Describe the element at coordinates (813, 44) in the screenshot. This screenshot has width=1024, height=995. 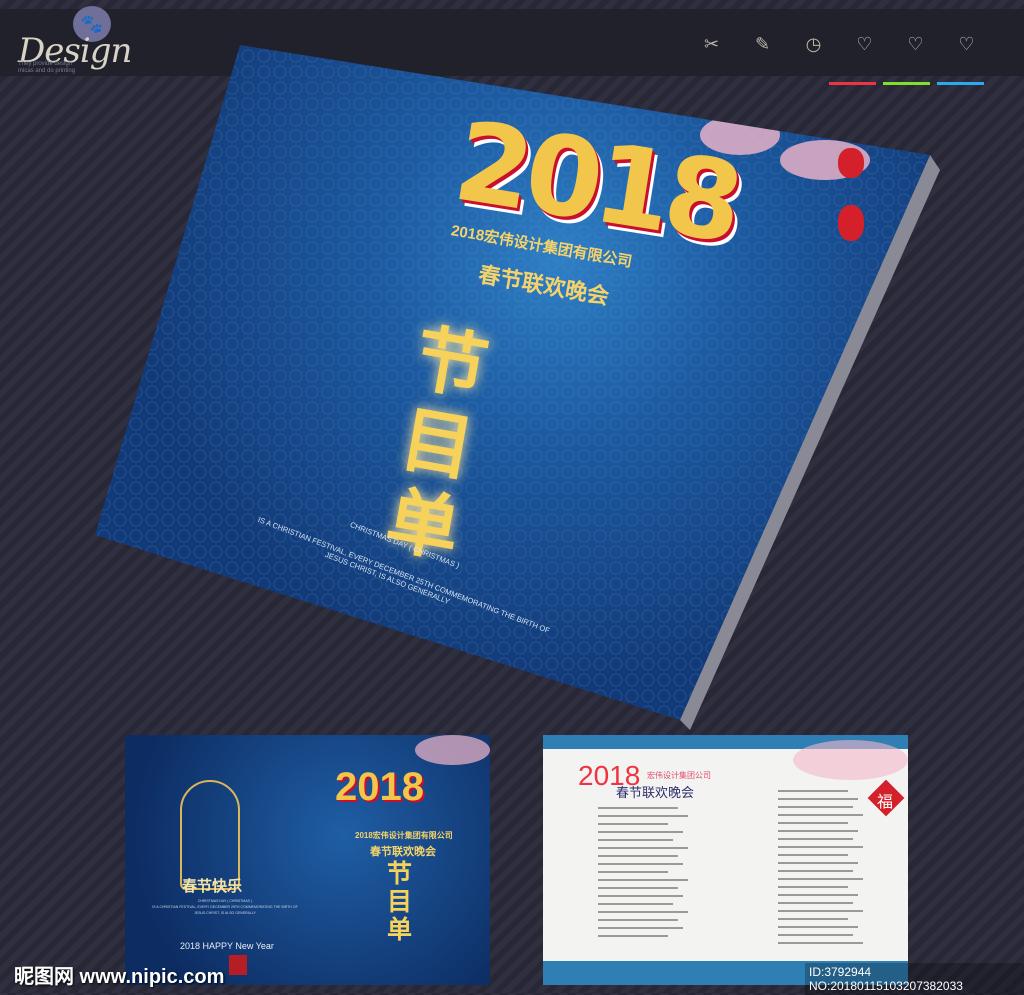
I see `check-circle-icon: ◷` at that location.